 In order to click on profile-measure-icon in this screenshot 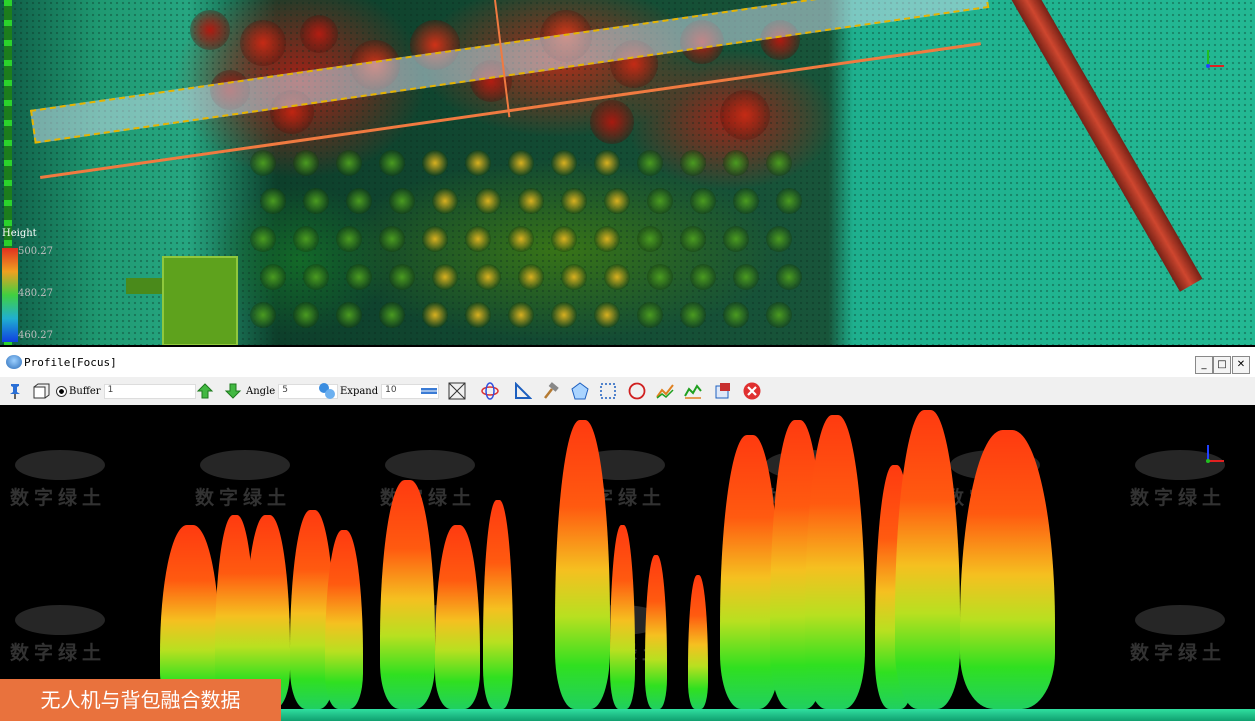, I will do `click(693, 391)`.